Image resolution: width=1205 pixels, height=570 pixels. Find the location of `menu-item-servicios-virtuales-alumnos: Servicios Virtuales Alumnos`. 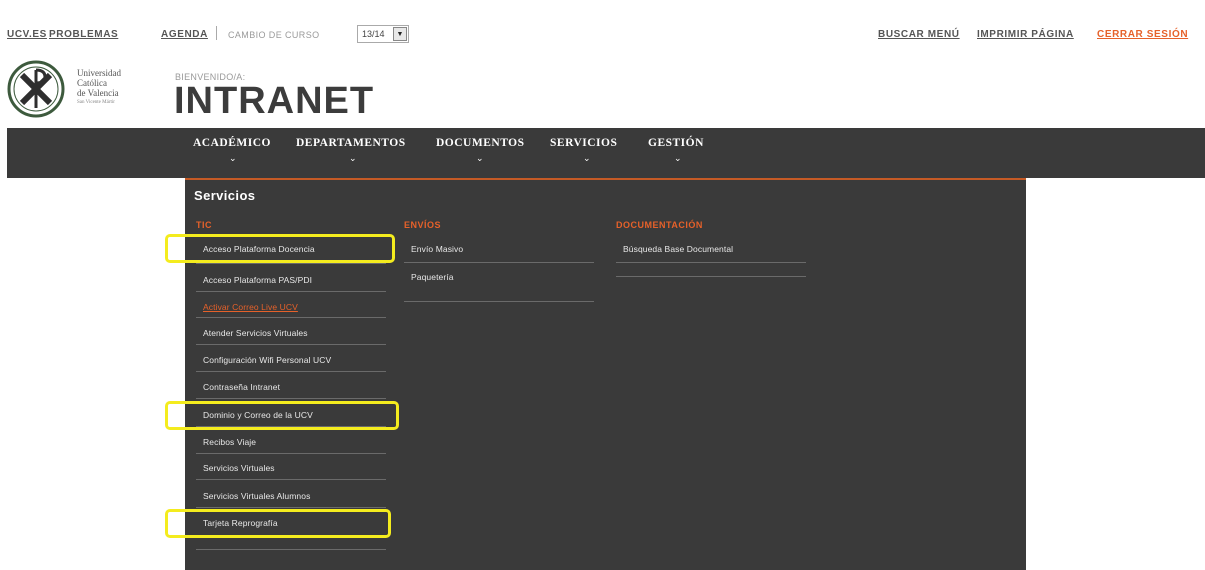

menu-item-servicios-virtuales-alumnos: Servicios Virtuales Alumnos is located at coordinates (256, 496).